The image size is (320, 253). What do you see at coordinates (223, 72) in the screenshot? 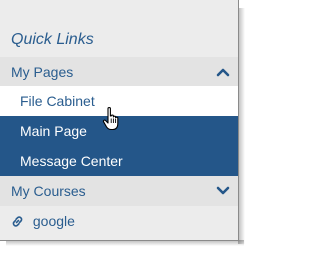
I see `chevron-up-icon` at bounding box center [223, 72].